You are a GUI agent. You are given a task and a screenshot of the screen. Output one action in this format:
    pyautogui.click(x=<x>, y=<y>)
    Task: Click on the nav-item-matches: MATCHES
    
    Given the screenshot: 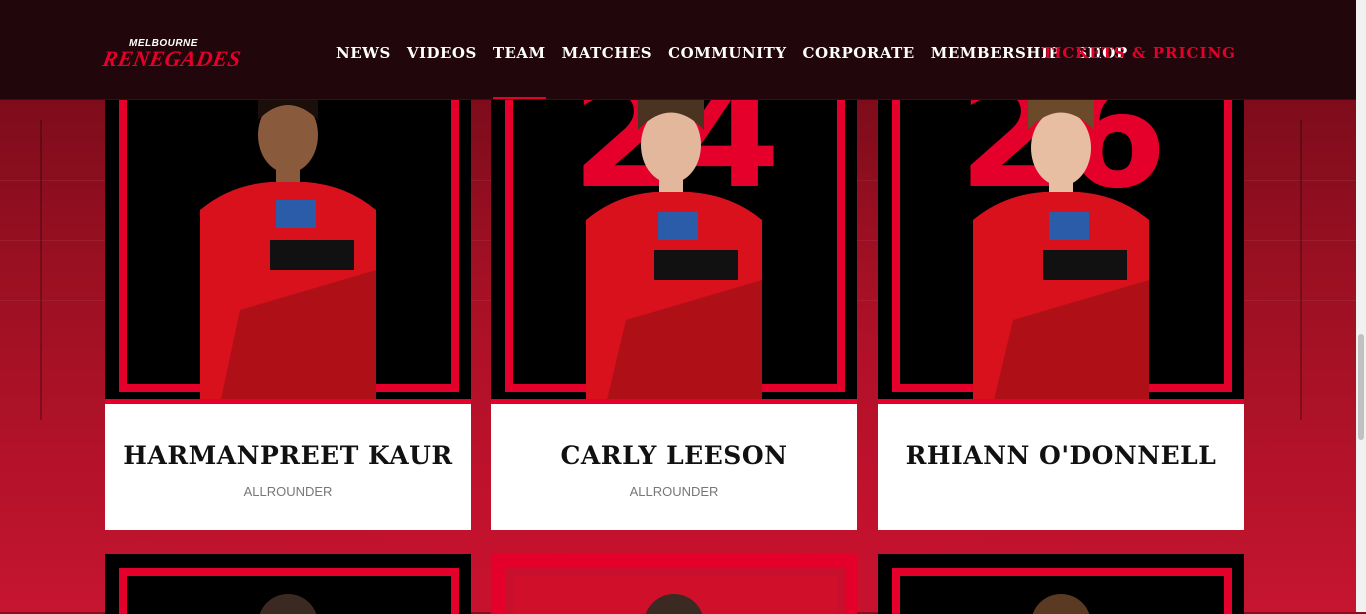 What is the action you would take?
    pyautogui.click(x=607, y=53)
    